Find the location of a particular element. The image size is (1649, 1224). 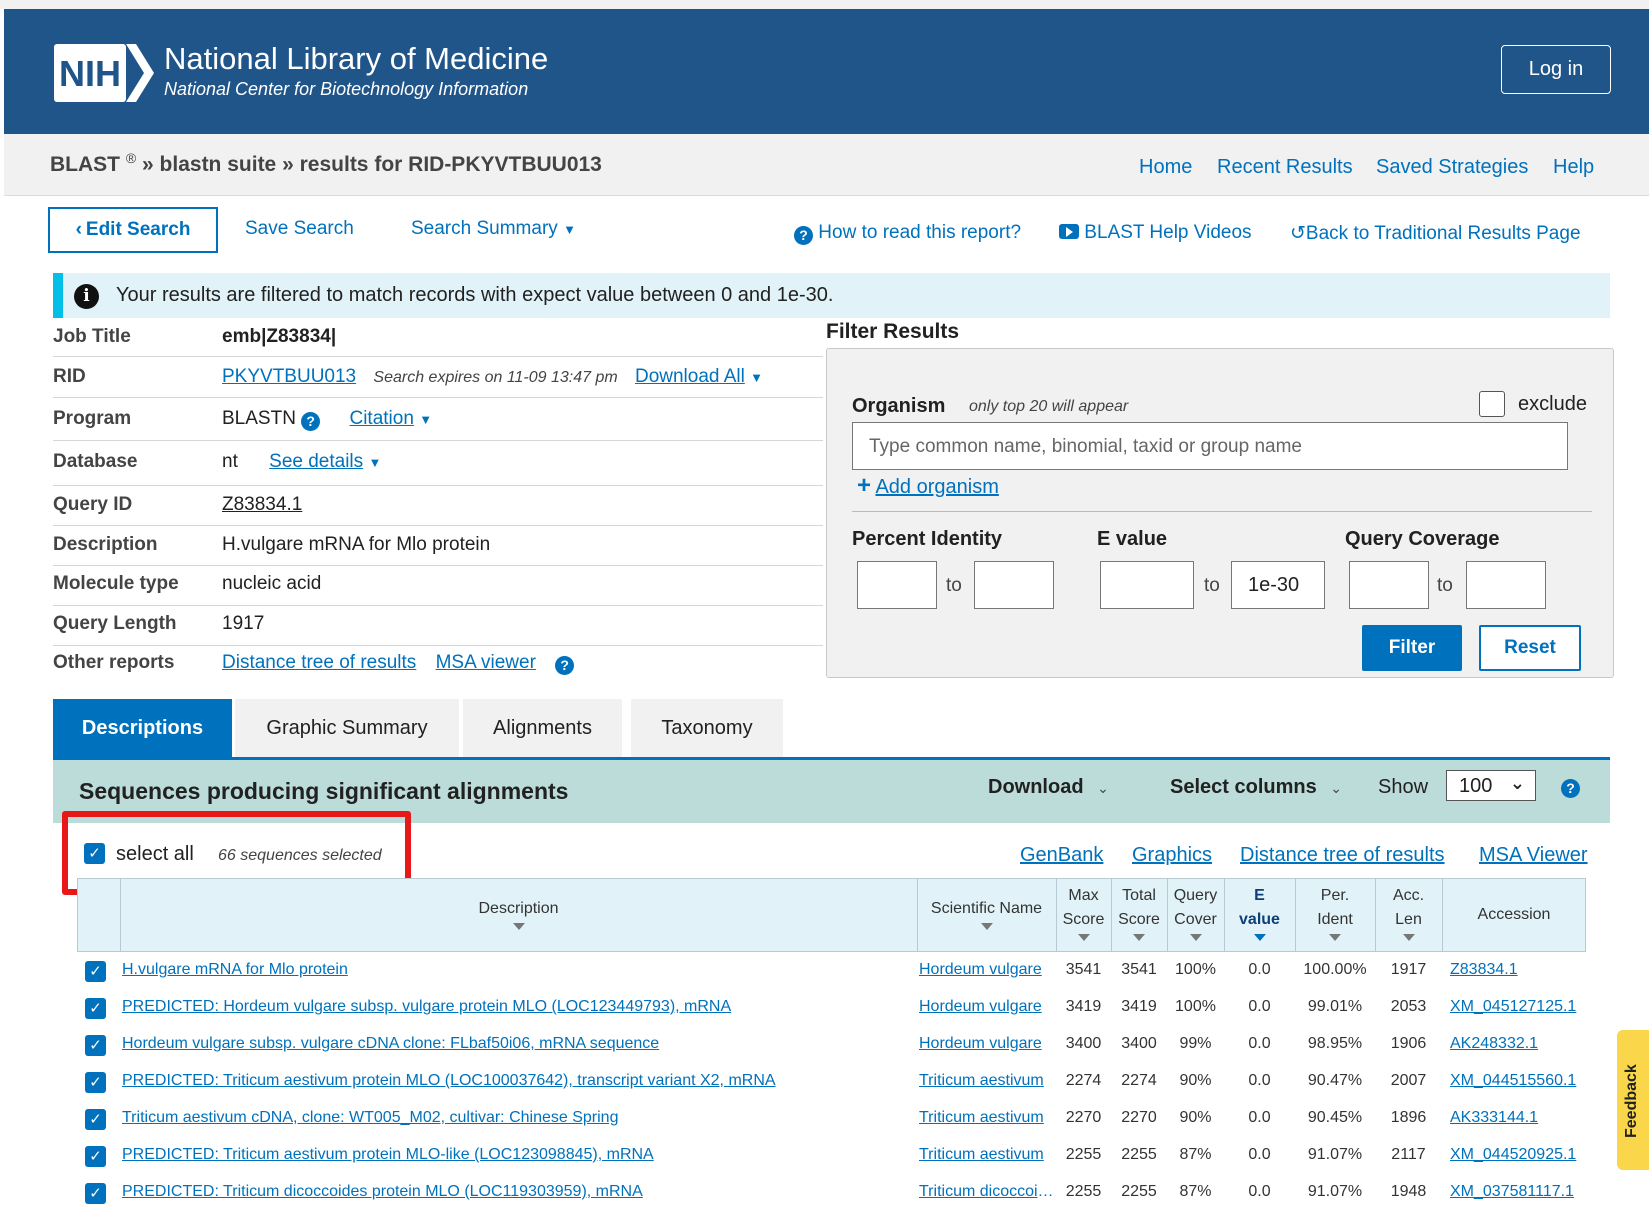

download-all-link: Download All is located at coordinates (690, 376).